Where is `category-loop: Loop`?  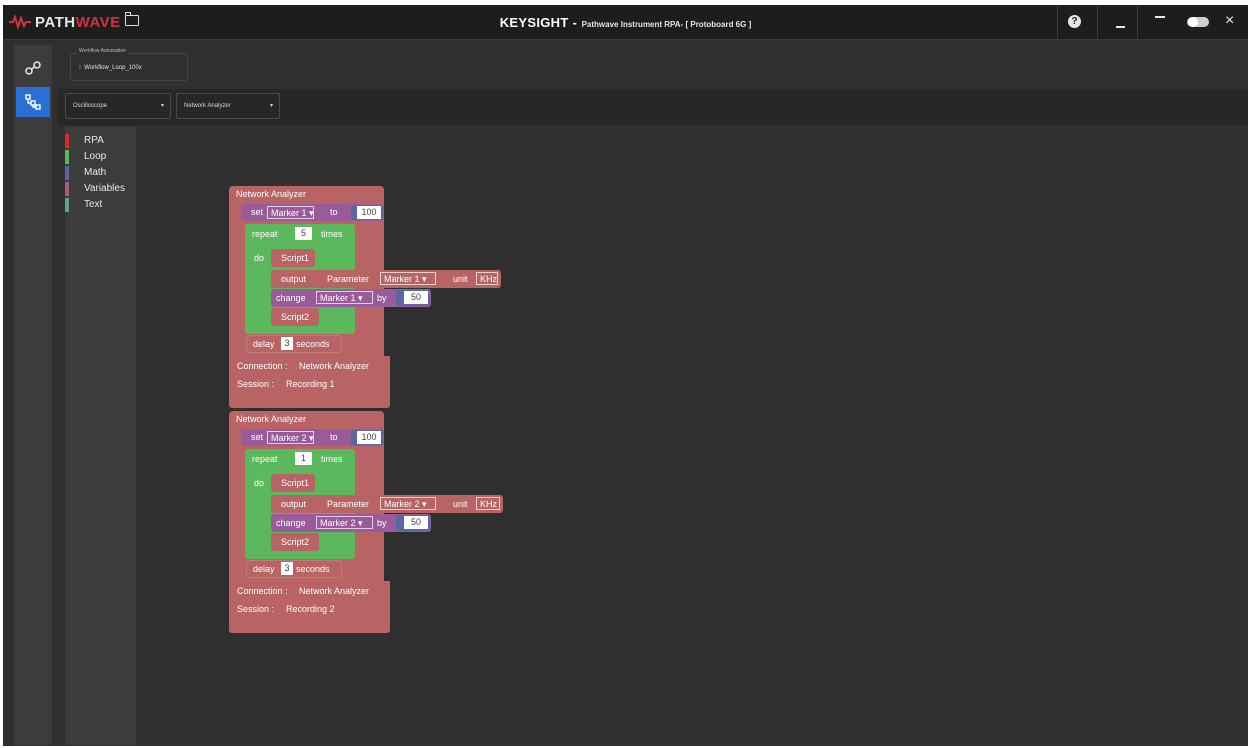 category-loop: Loop is located at coordinates (100, 157).